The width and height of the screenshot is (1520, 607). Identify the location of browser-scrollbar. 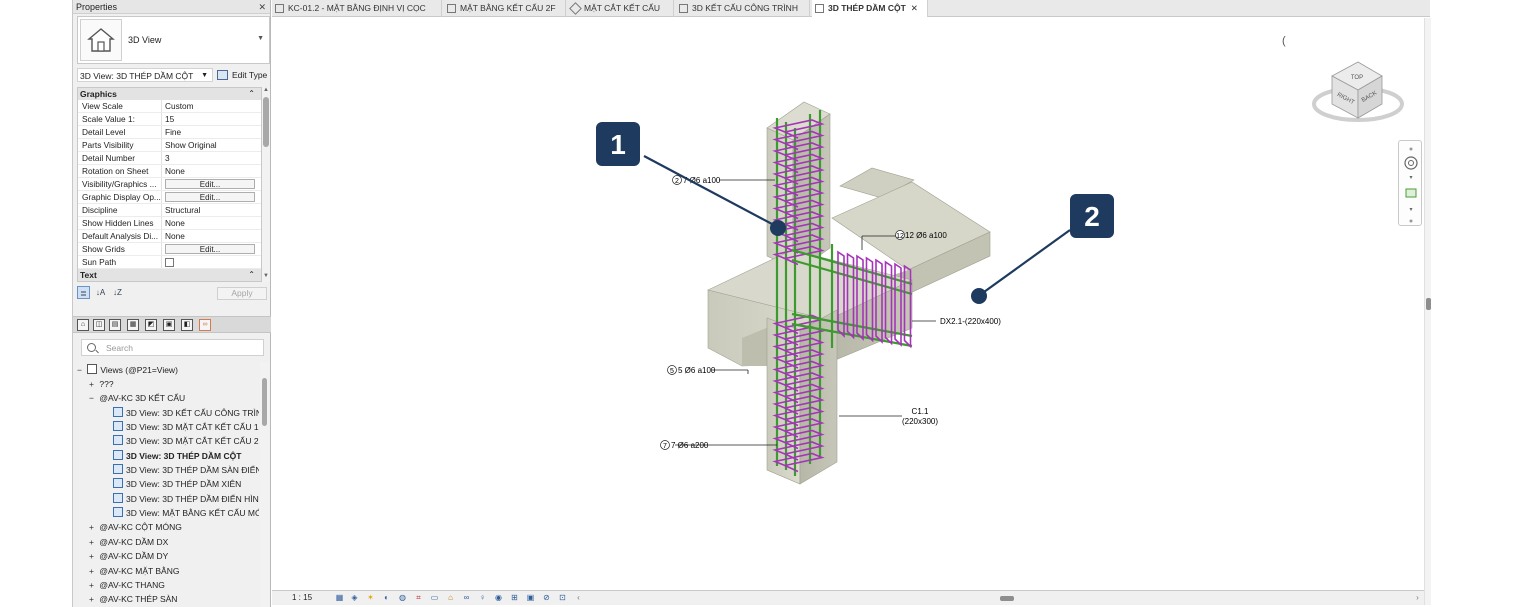
(264, 484).